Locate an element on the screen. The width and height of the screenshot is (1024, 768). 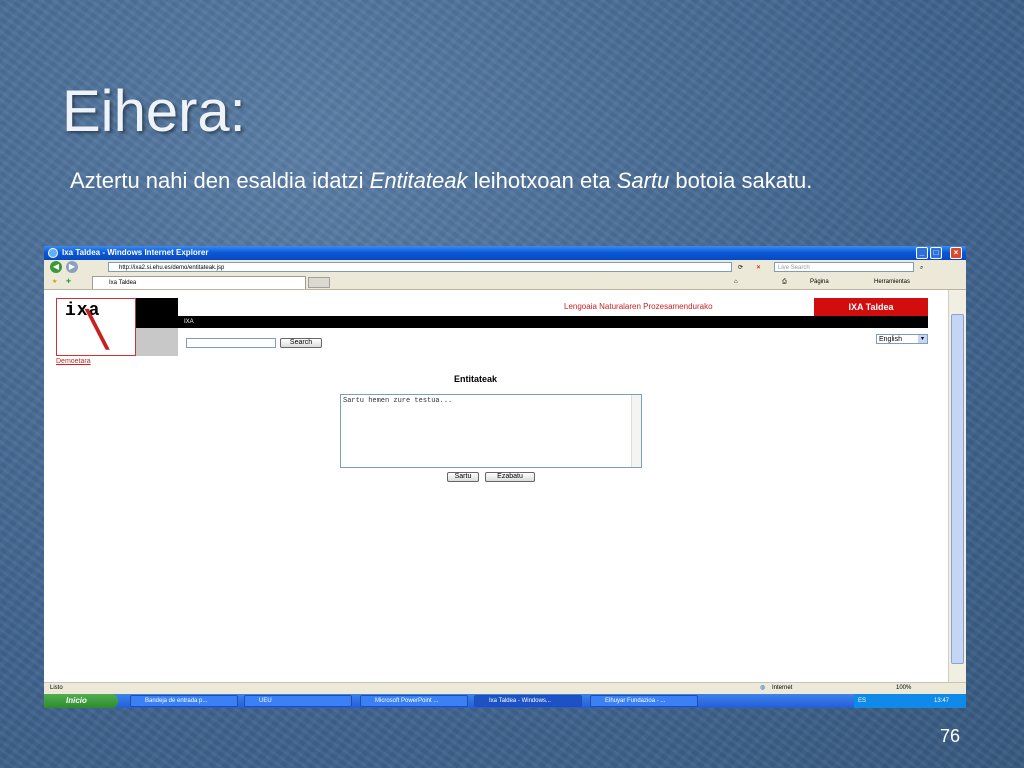
logo-x-mark: ╲ is located at coordinates (97, 330).